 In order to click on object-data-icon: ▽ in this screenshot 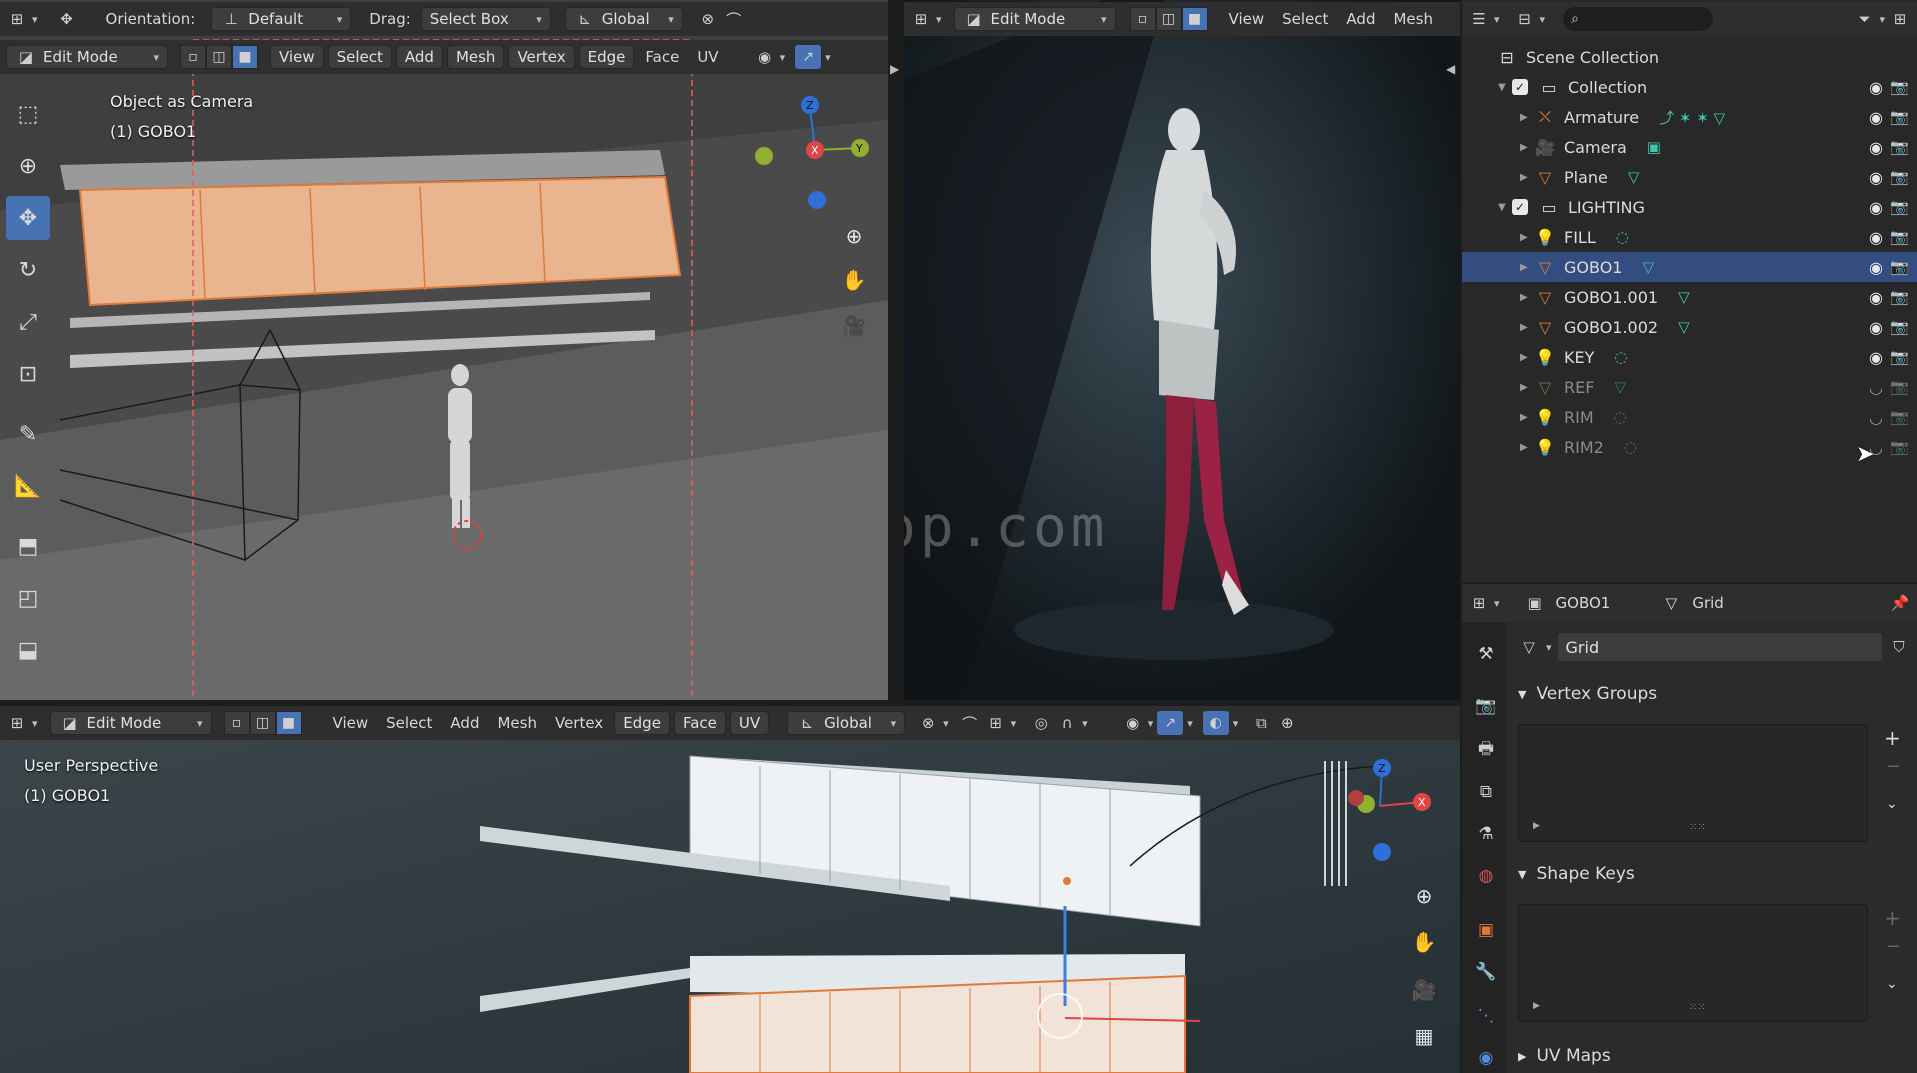, I will do `click(1620, 387)`.